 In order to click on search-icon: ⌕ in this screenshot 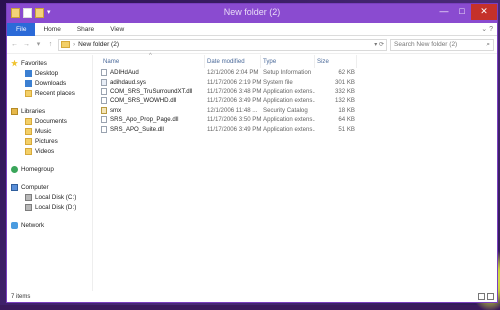, I will do `click(489, 45)`.